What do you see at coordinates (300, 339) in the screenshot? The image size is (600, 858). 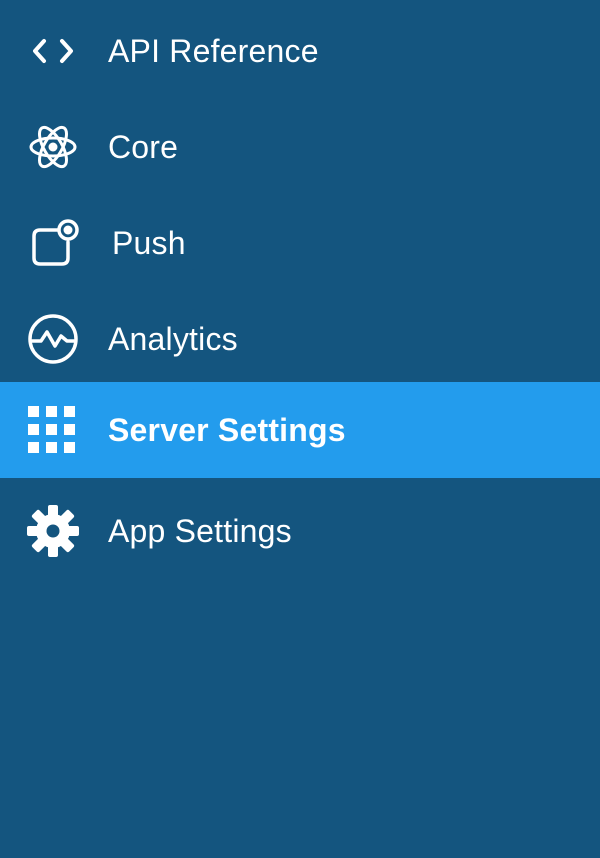 I see `sidebar-item-analytics: Analytics` at bounding box center [300, 339].